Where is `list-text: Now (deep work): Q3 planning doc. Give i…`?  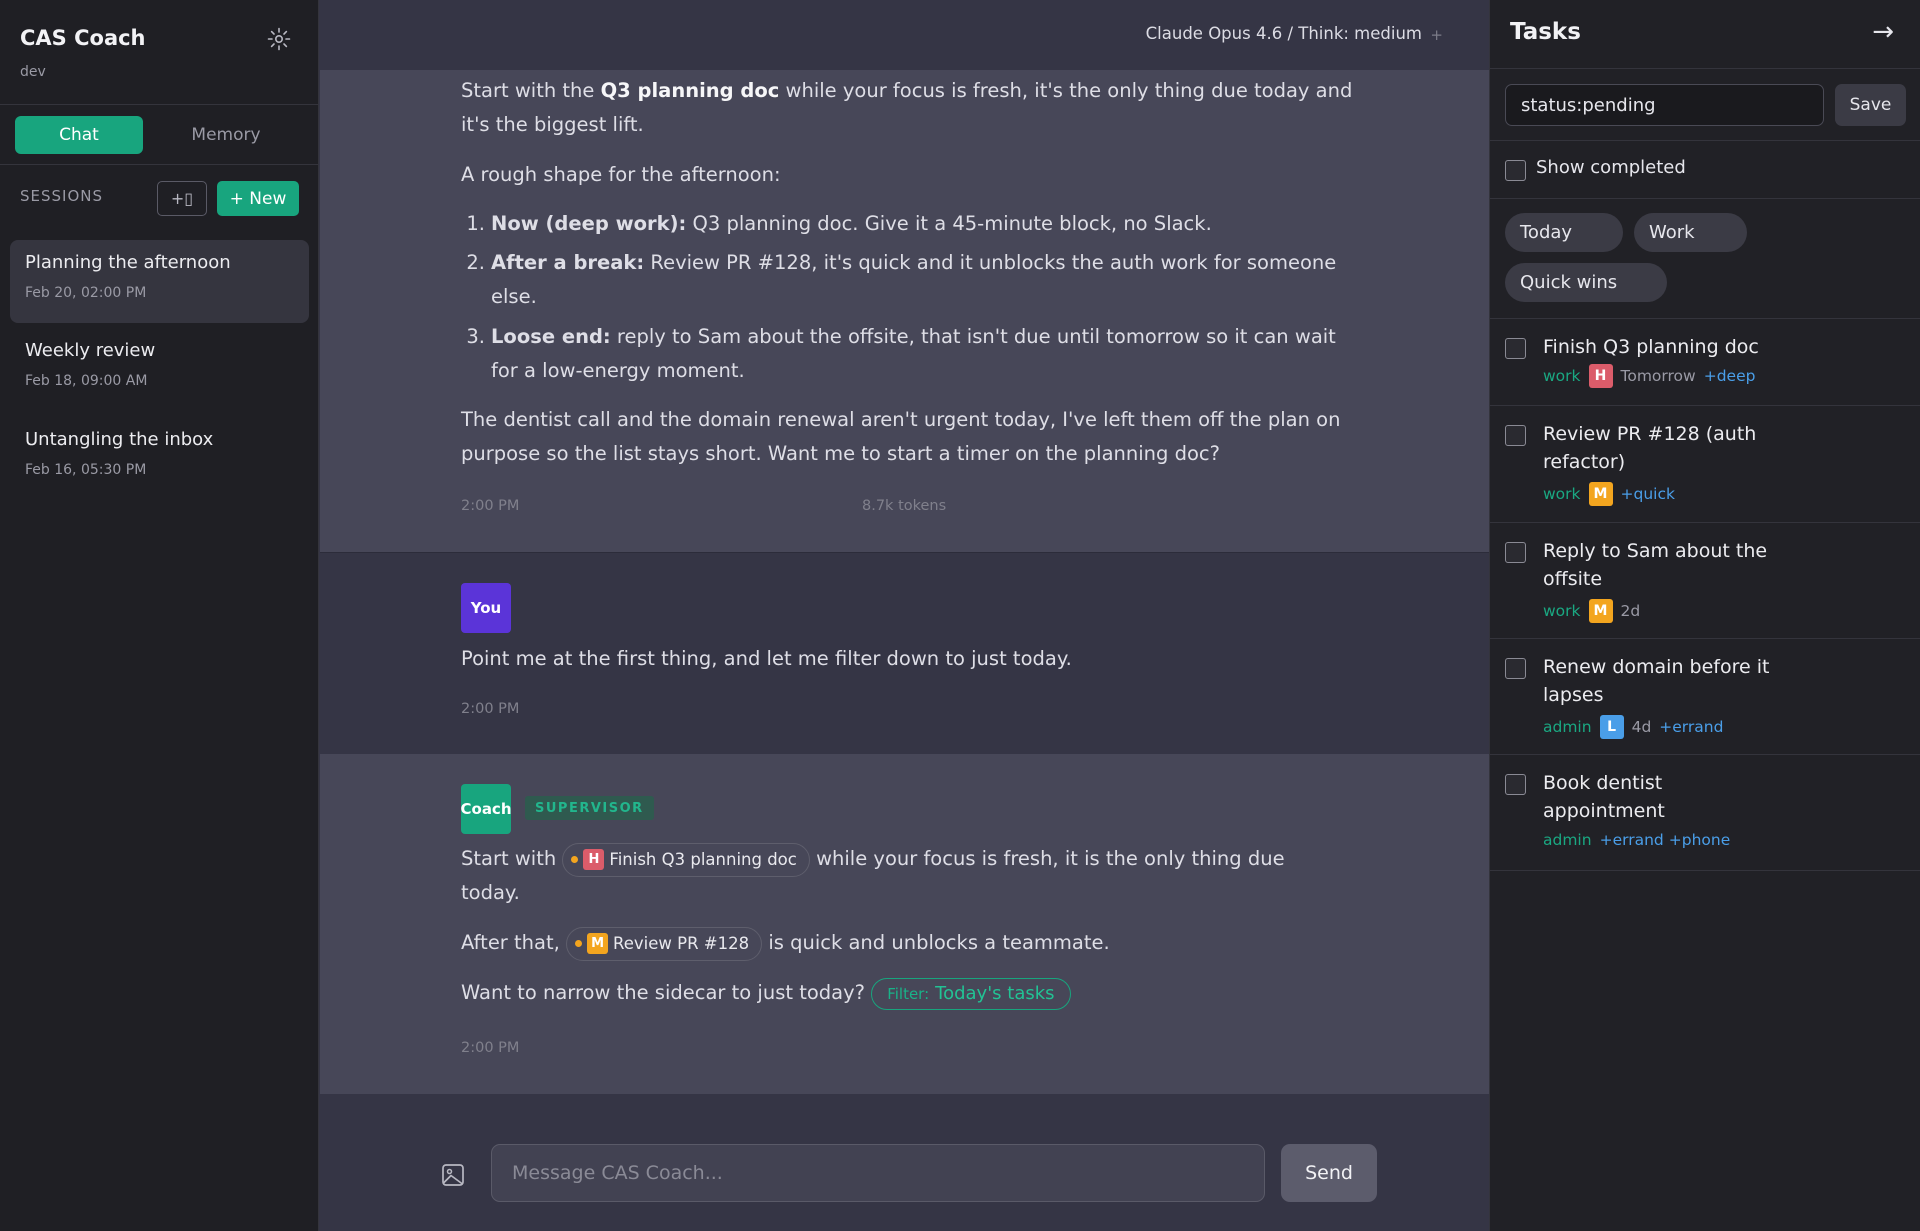 list-text: Now (deep work): Q3 planning doc. Give i… is located at coordinates (926, 224).